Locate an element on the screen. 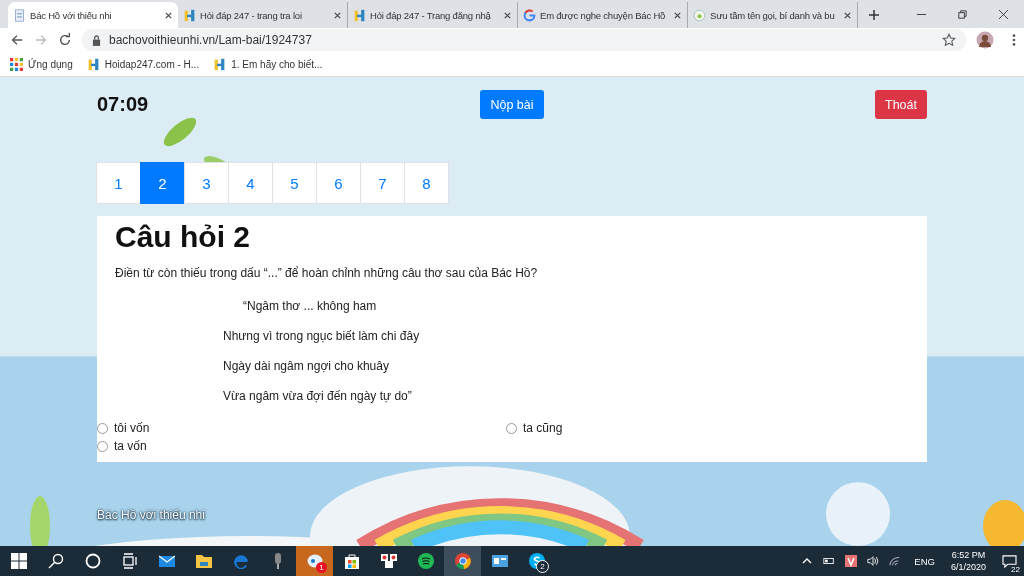  footer-text: Bác Hồ với thiếu nhi is located at coordinates (151, 515).